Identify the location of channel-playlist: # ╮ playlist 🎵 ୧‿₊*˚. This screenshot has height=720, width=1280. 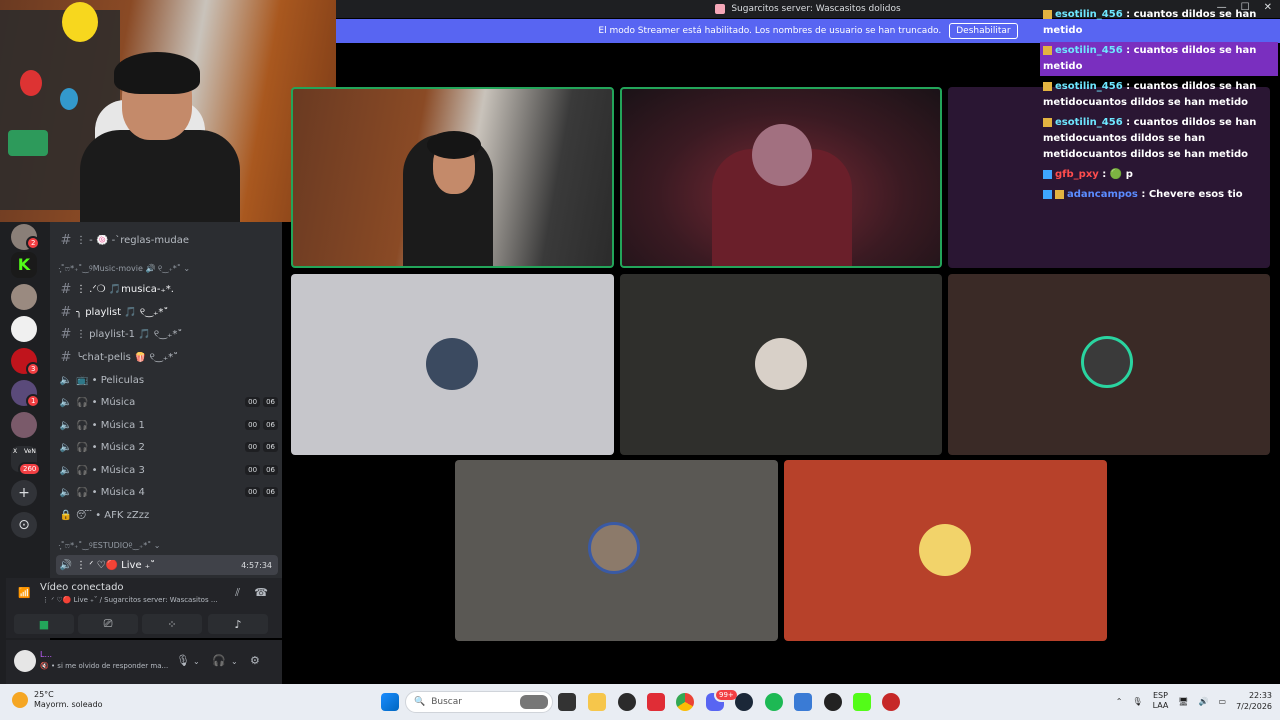
(167, 312).